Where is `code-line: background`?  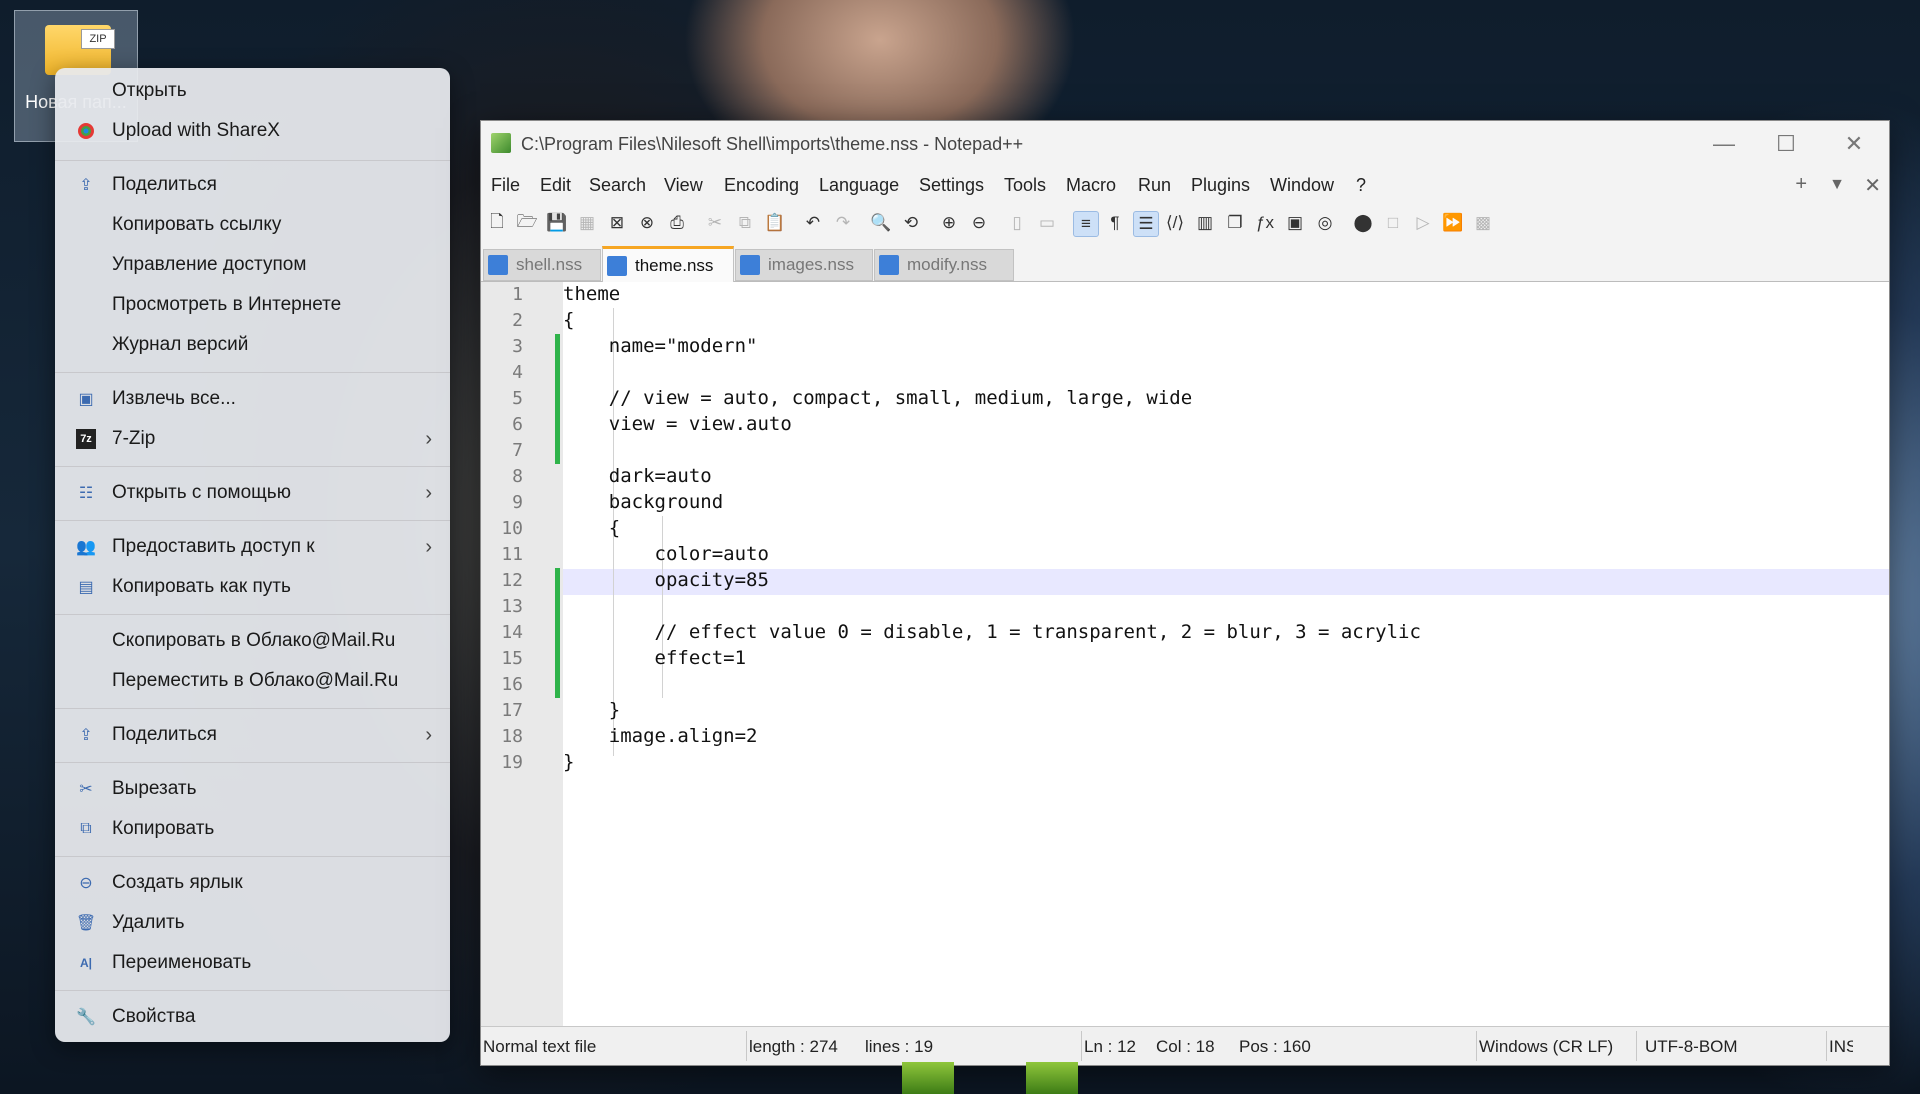
code-line: background is located at coordinates (1226, 502).